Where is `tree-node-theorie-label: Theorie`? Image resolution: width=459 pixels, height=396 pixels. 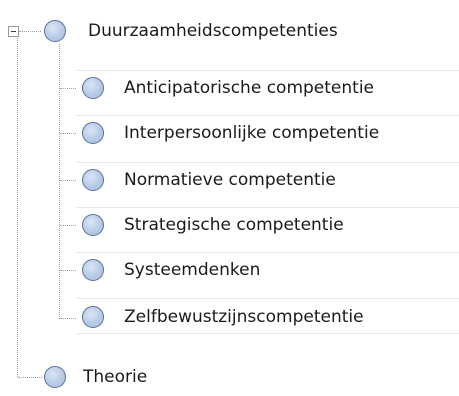
tree-node-theorie-label: Theorie is located at coordinates (115, 377).